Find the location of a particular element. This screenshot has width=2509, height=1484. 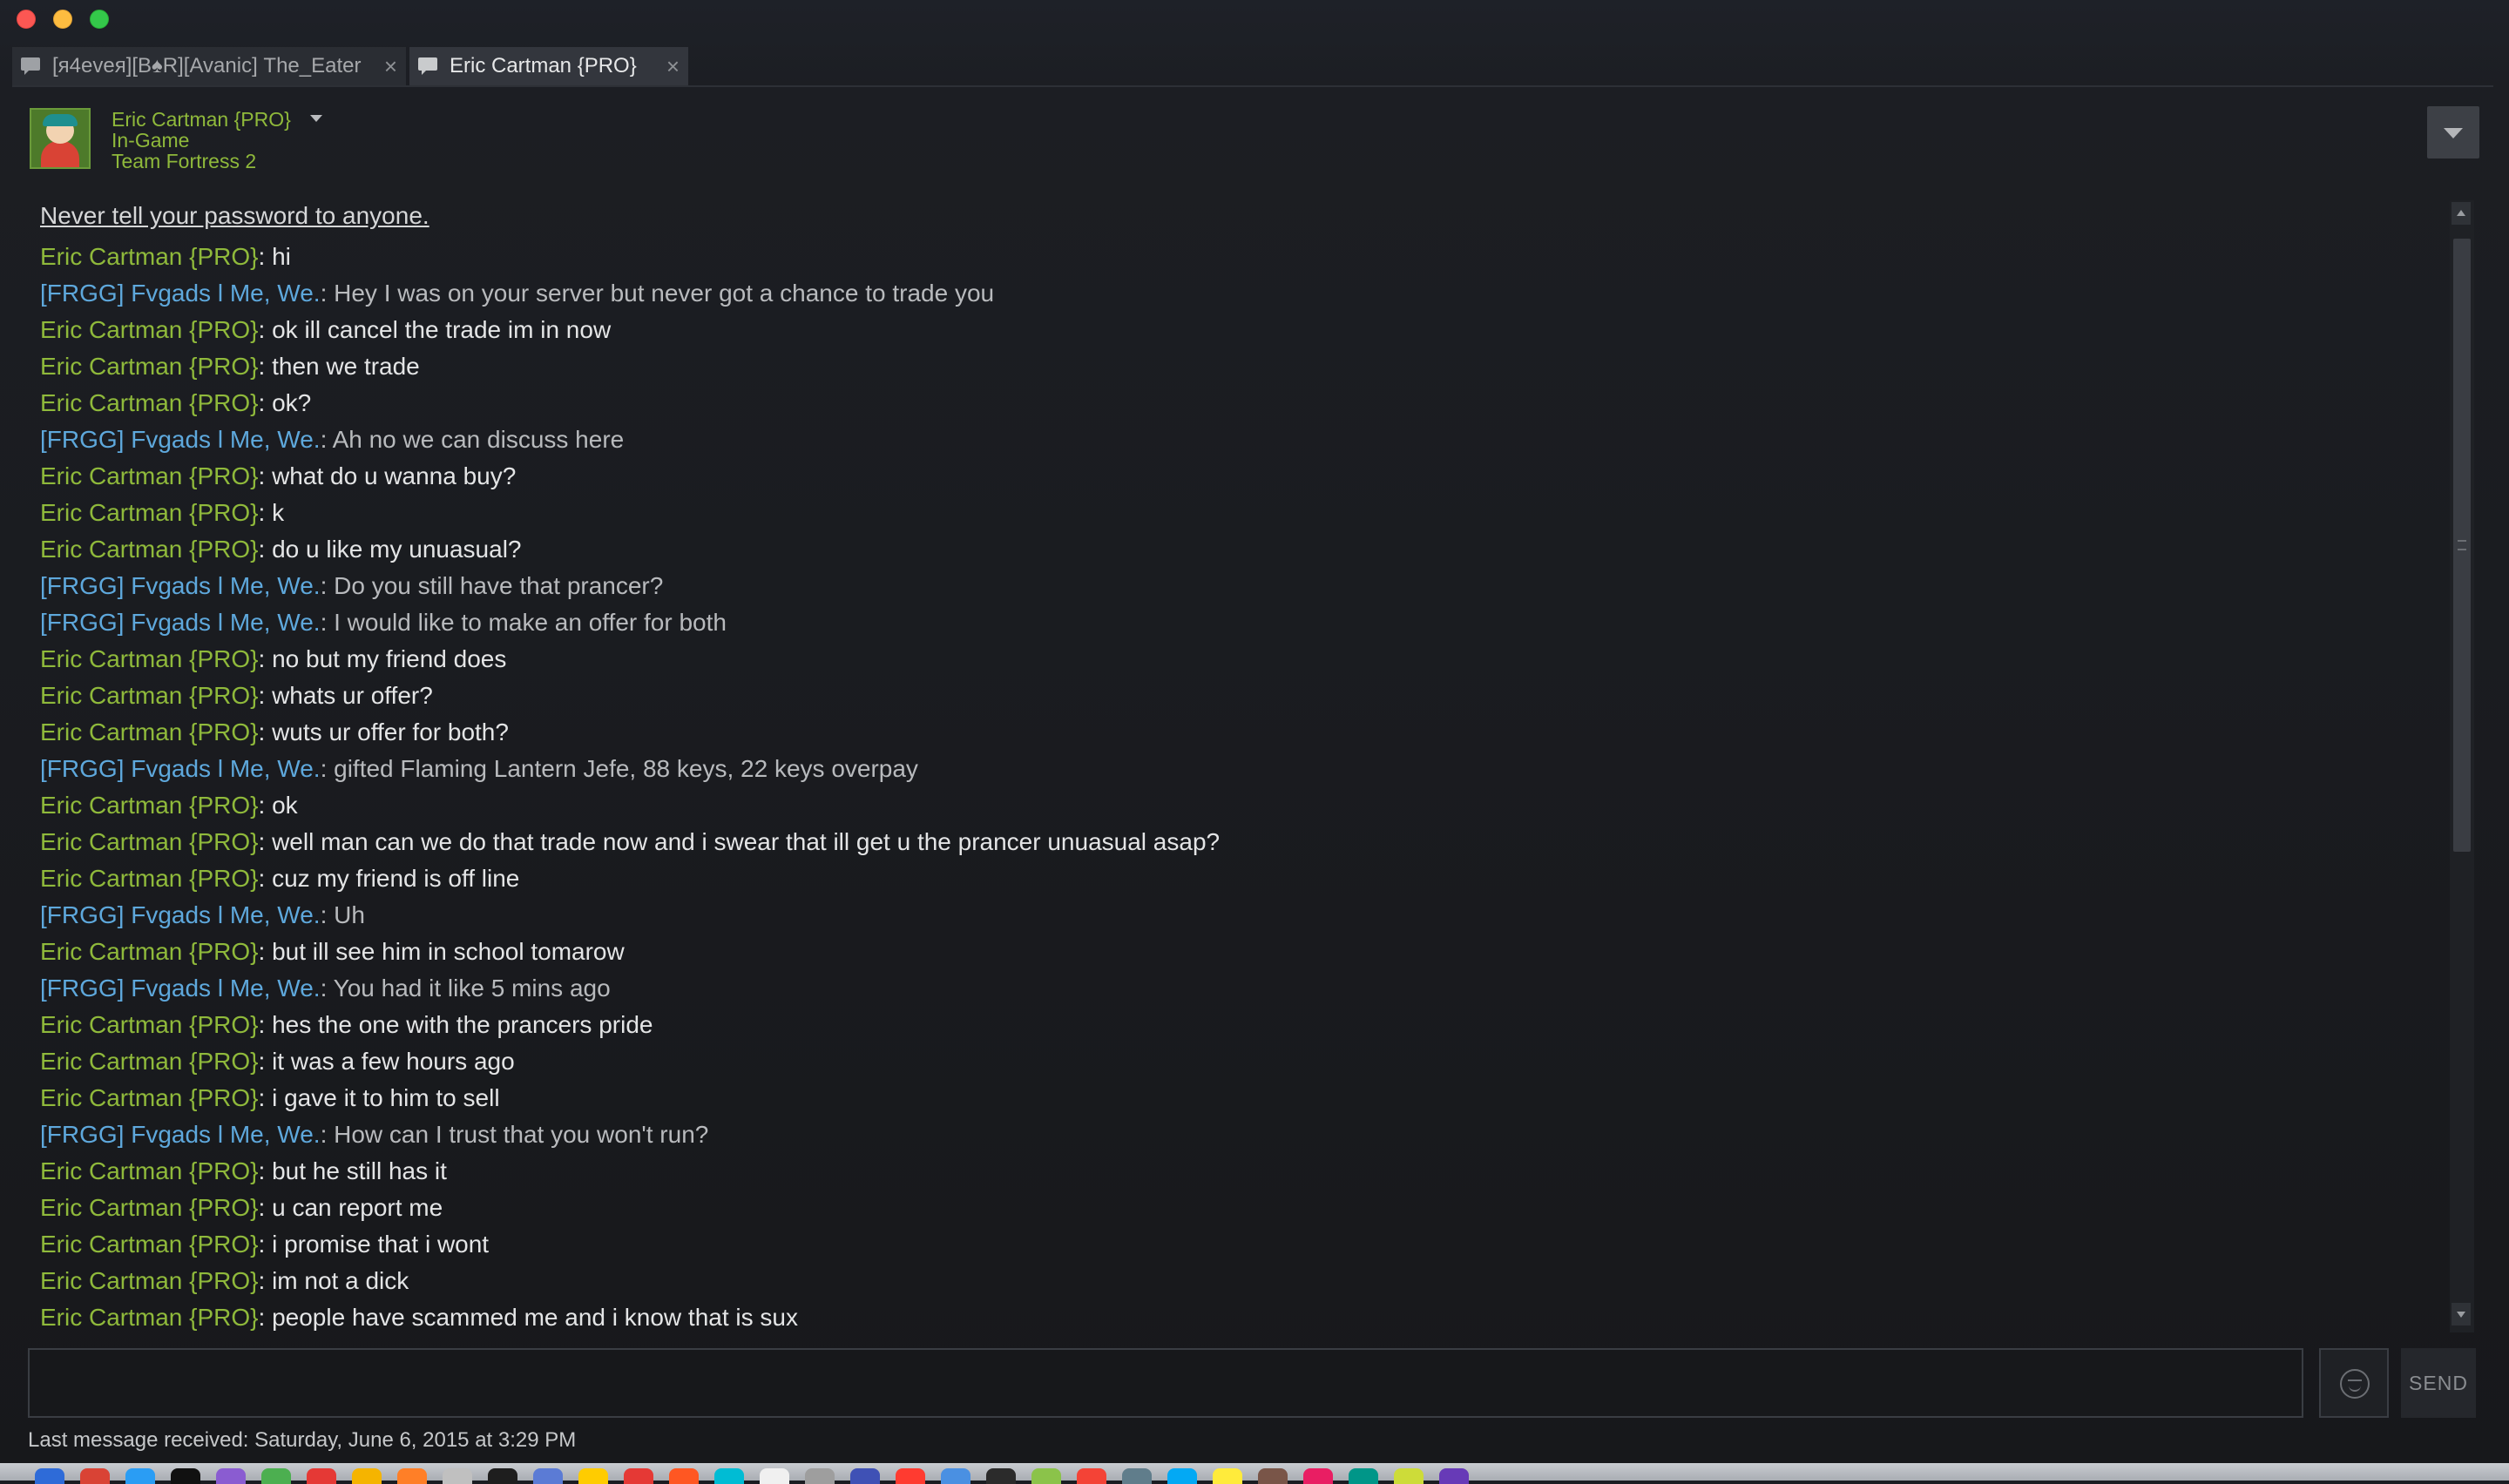

emoticon-button is located at coordinates (2354, 1383).